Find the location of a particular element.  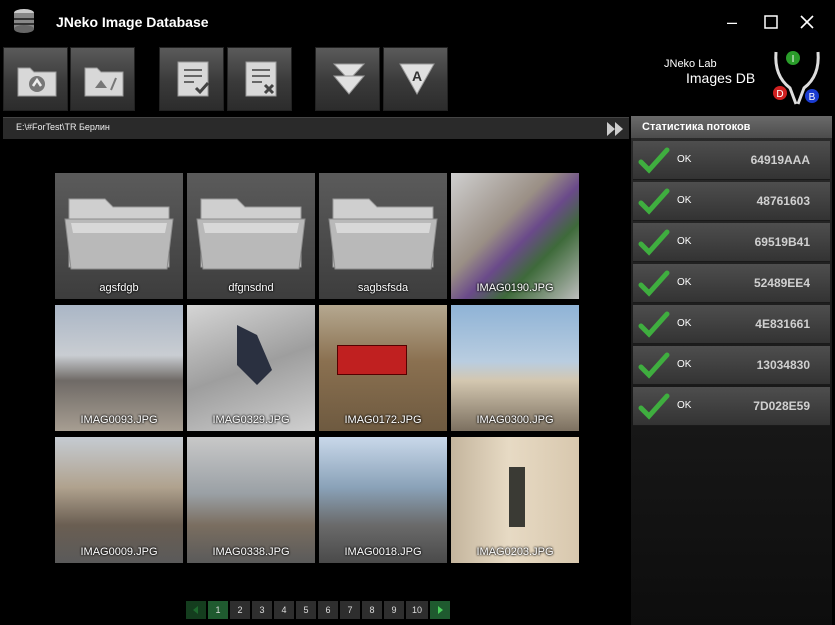

prev-page-button is located at coordinates (196, 610).